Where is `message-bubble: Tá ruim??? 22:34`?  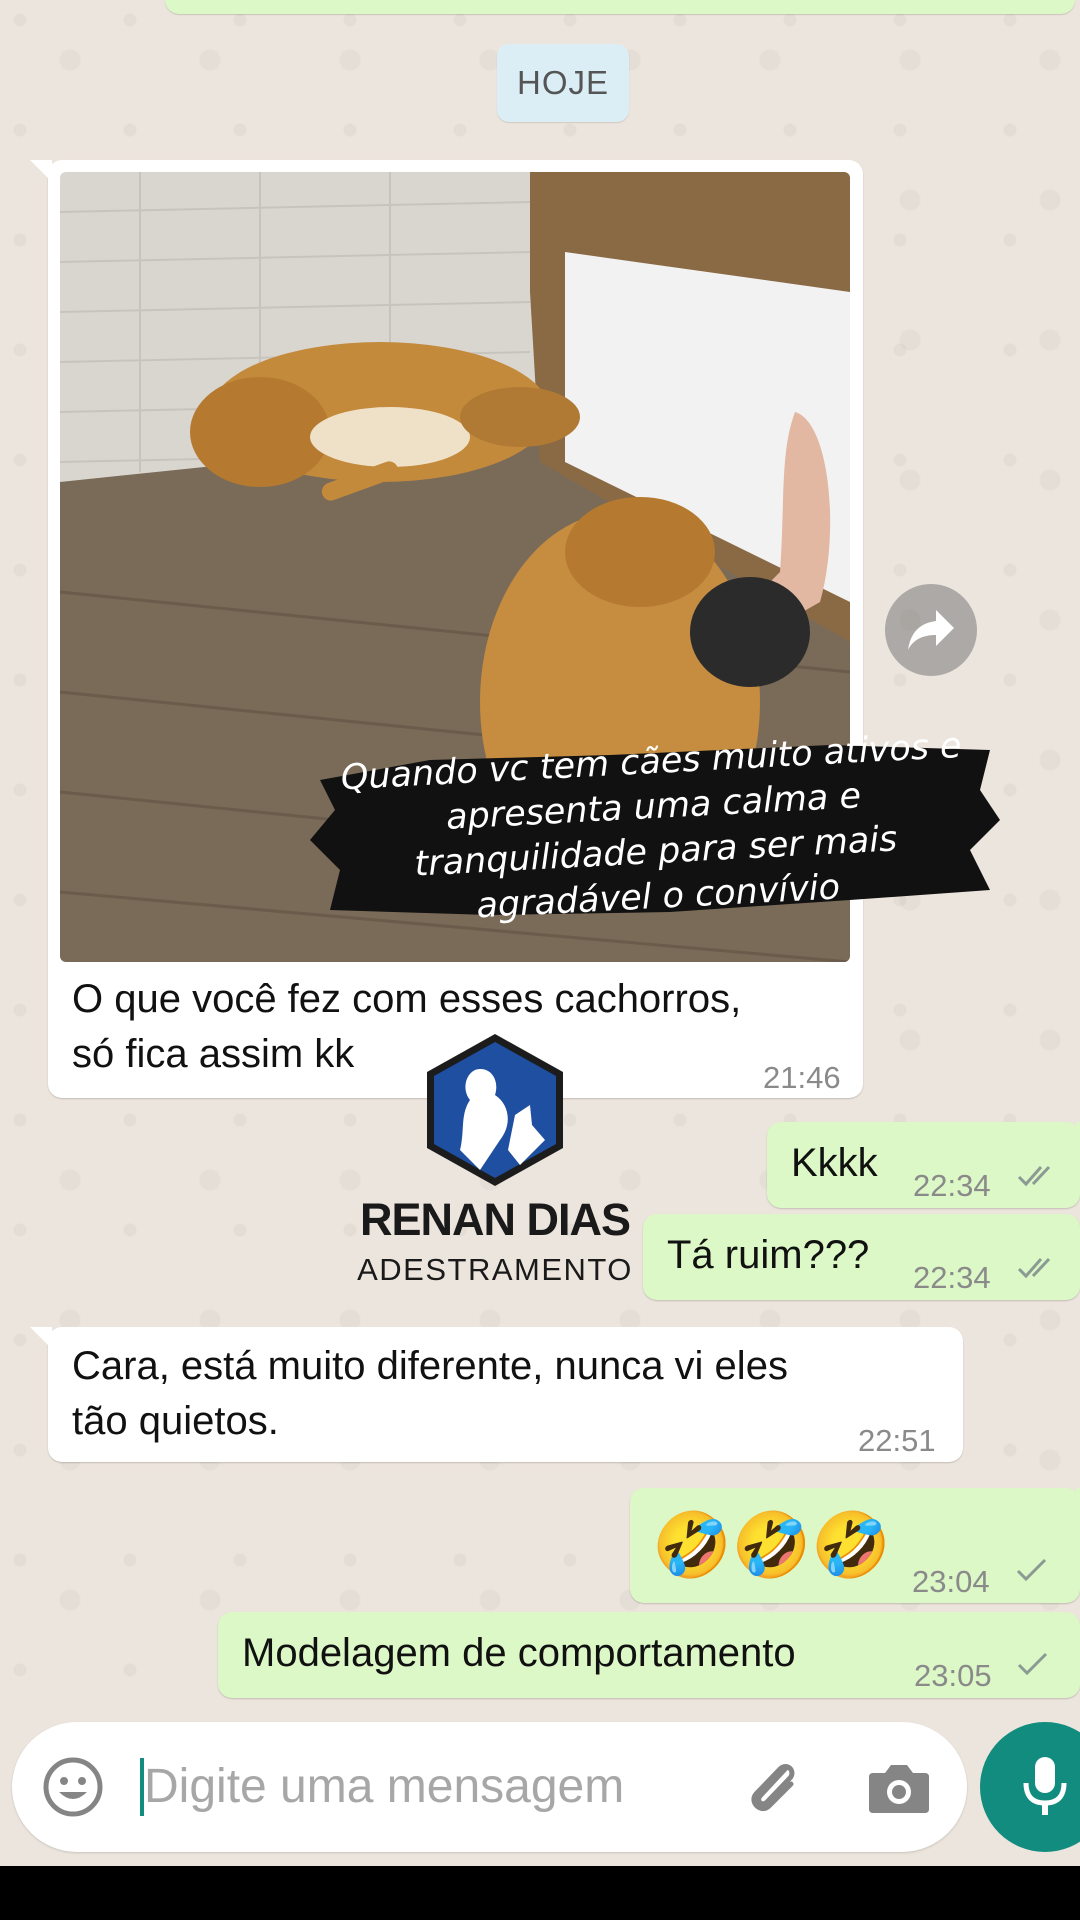
message-bubble: Tá ruim??? 22:34 is located at coordinates (861, 1257).